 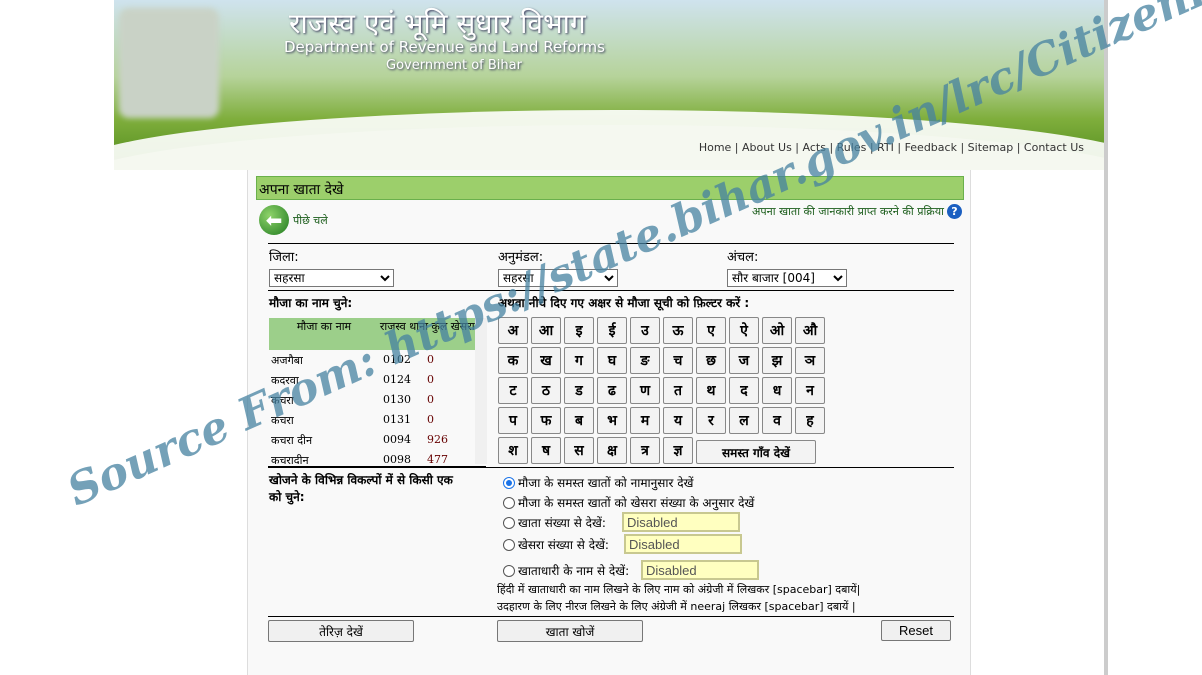 What do you see at coordinates (756, 452) in the screenshot?
I see `all-villages-button: समस्त गाँव देखें` at bounding box center [756, 452].